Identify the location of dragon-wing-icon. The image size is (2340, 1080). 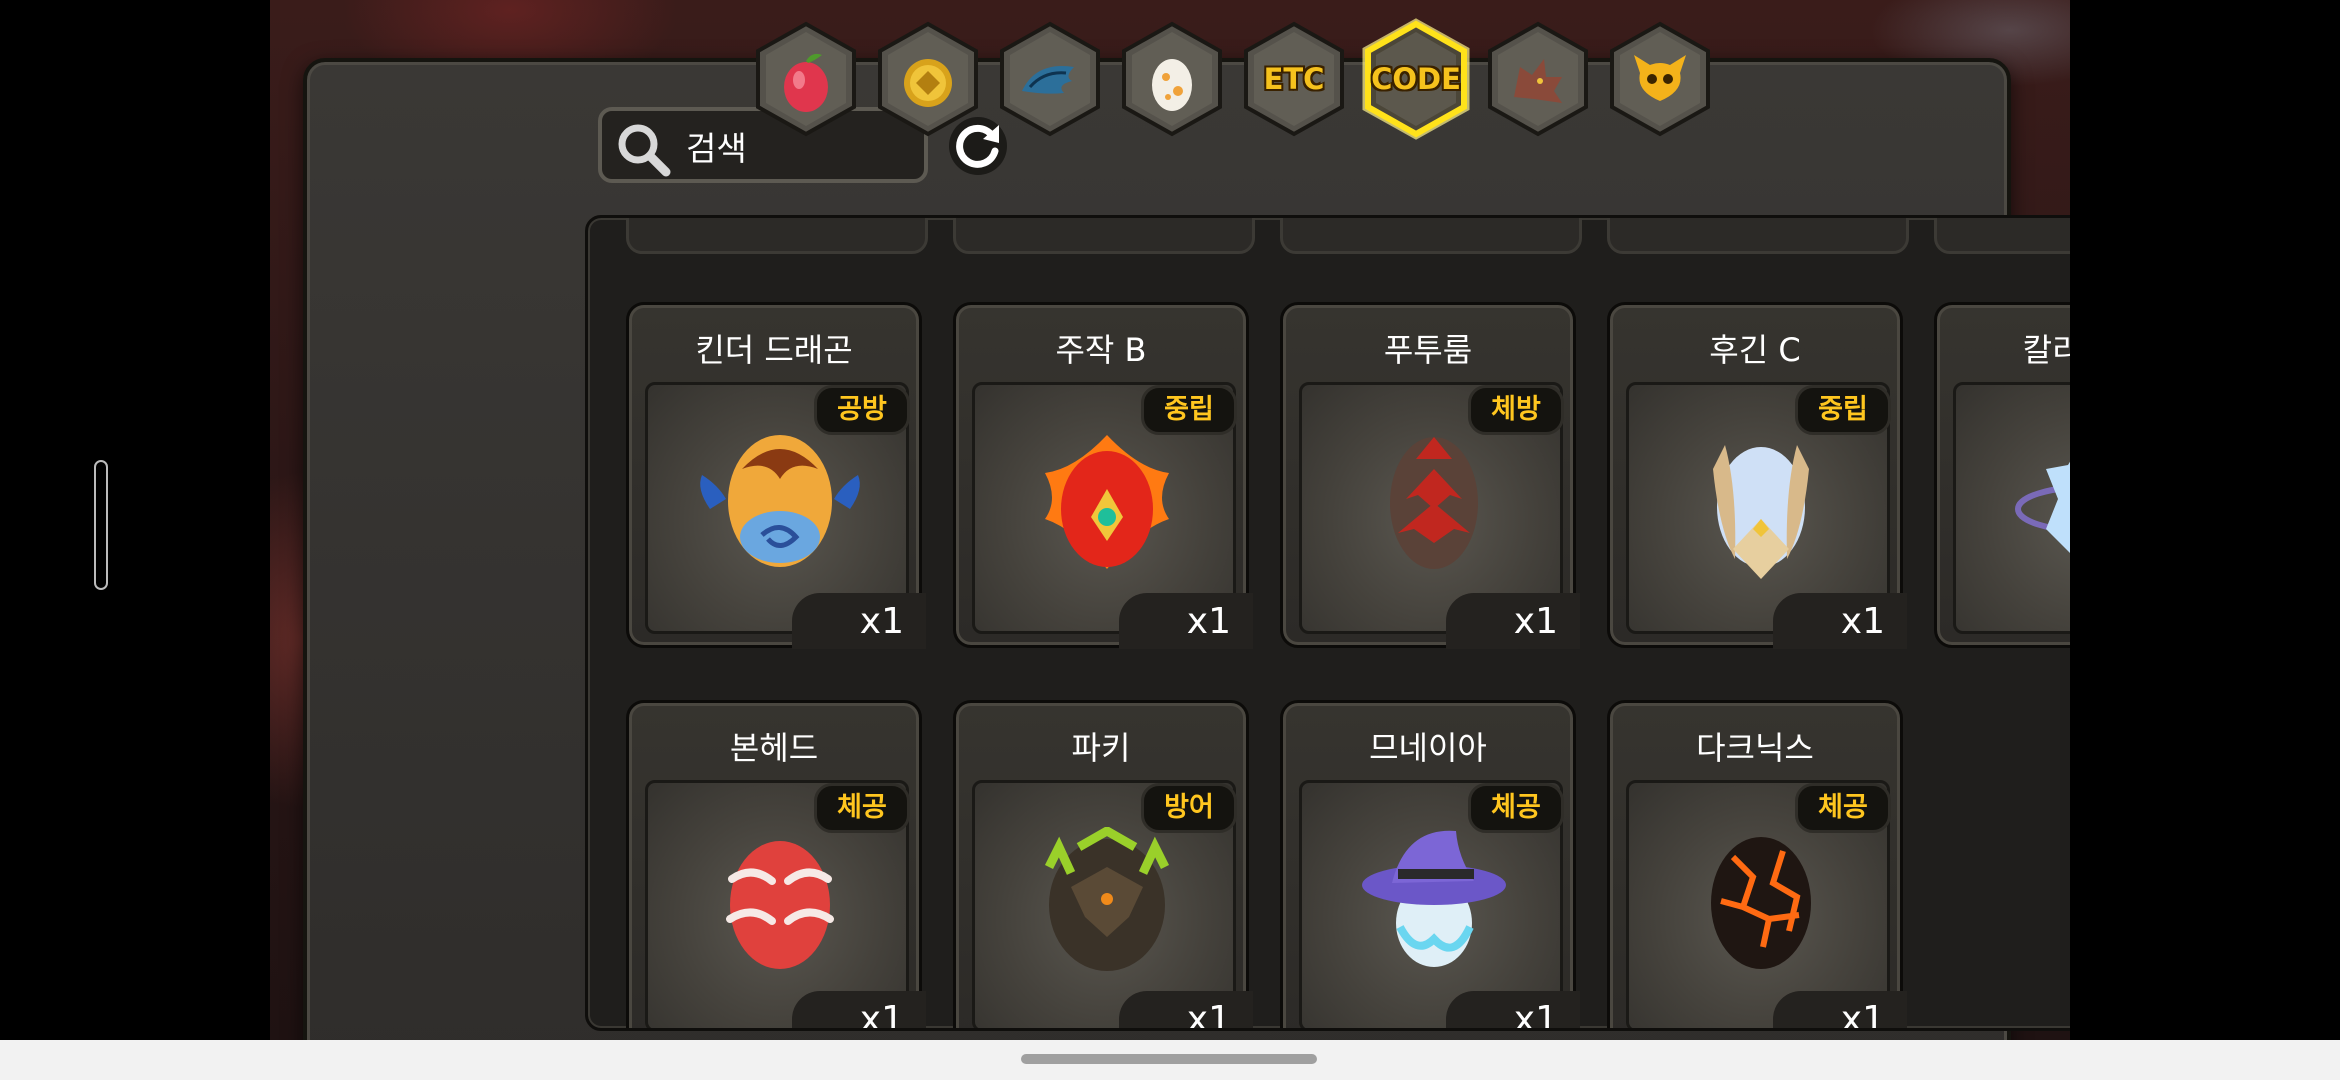
(1048, 80).